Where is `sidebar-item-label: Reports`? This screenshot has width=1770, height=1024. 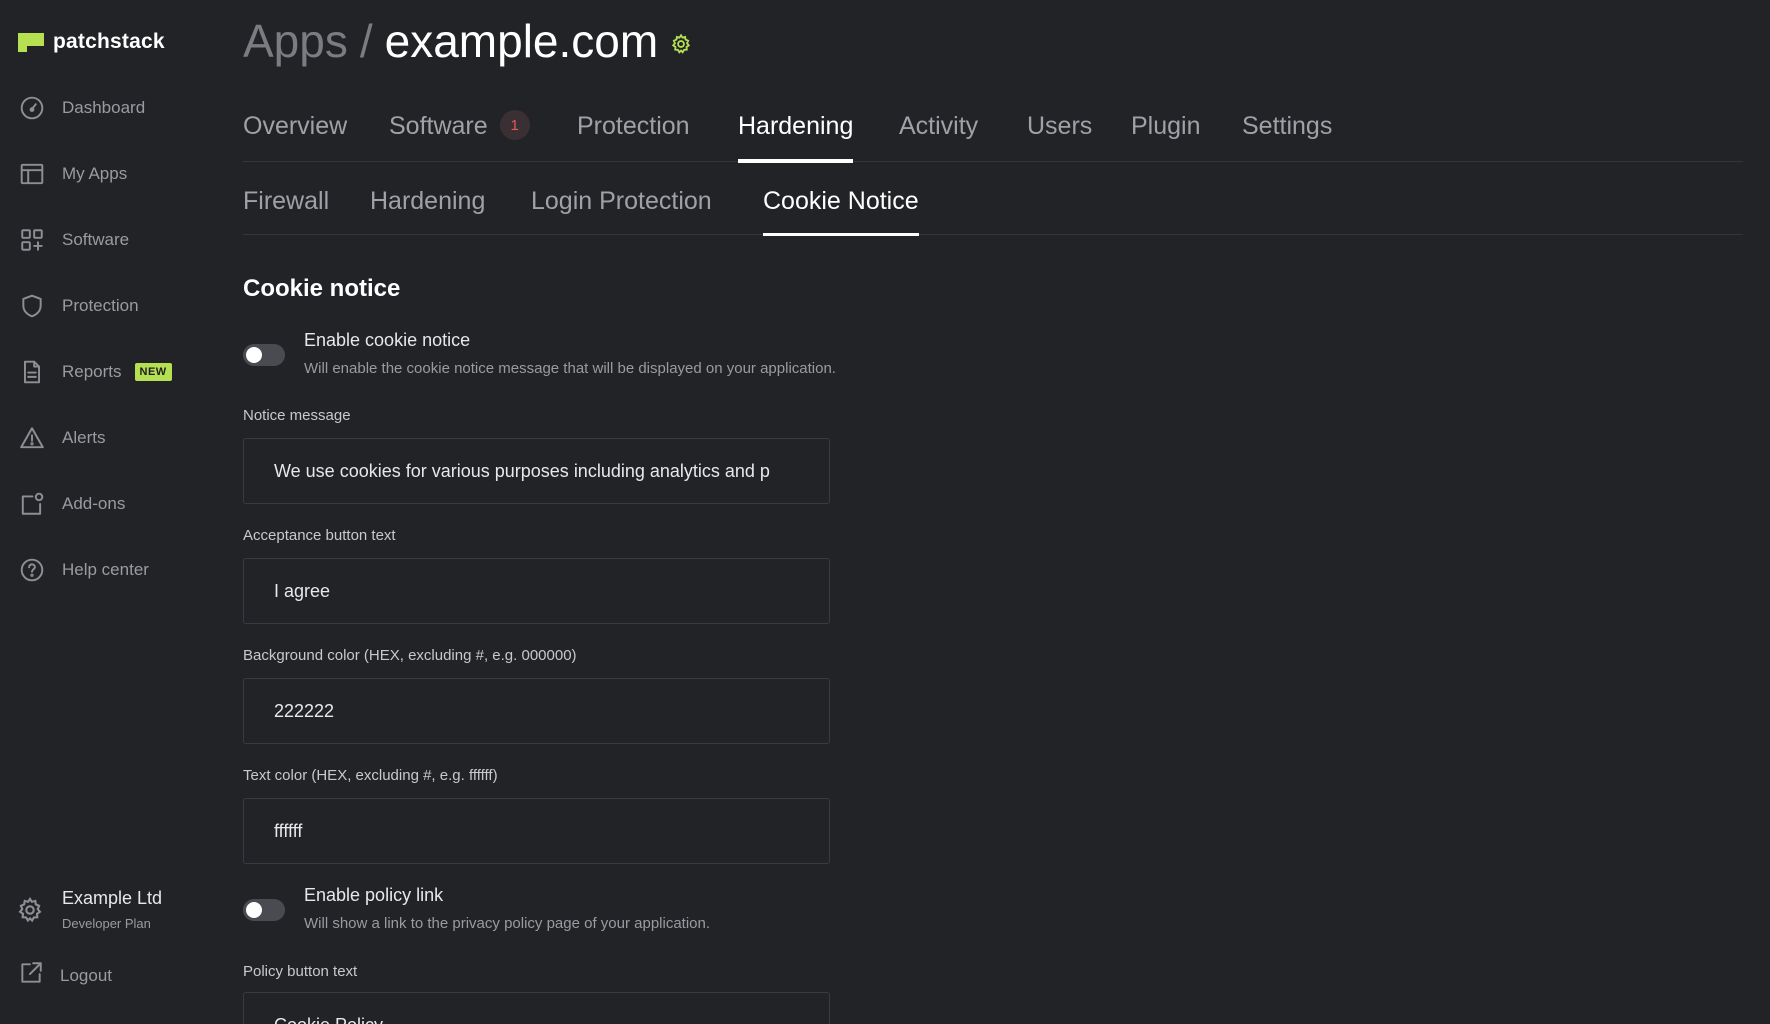 sidebar-item-label: Reports is located at coordinates (92, 371).